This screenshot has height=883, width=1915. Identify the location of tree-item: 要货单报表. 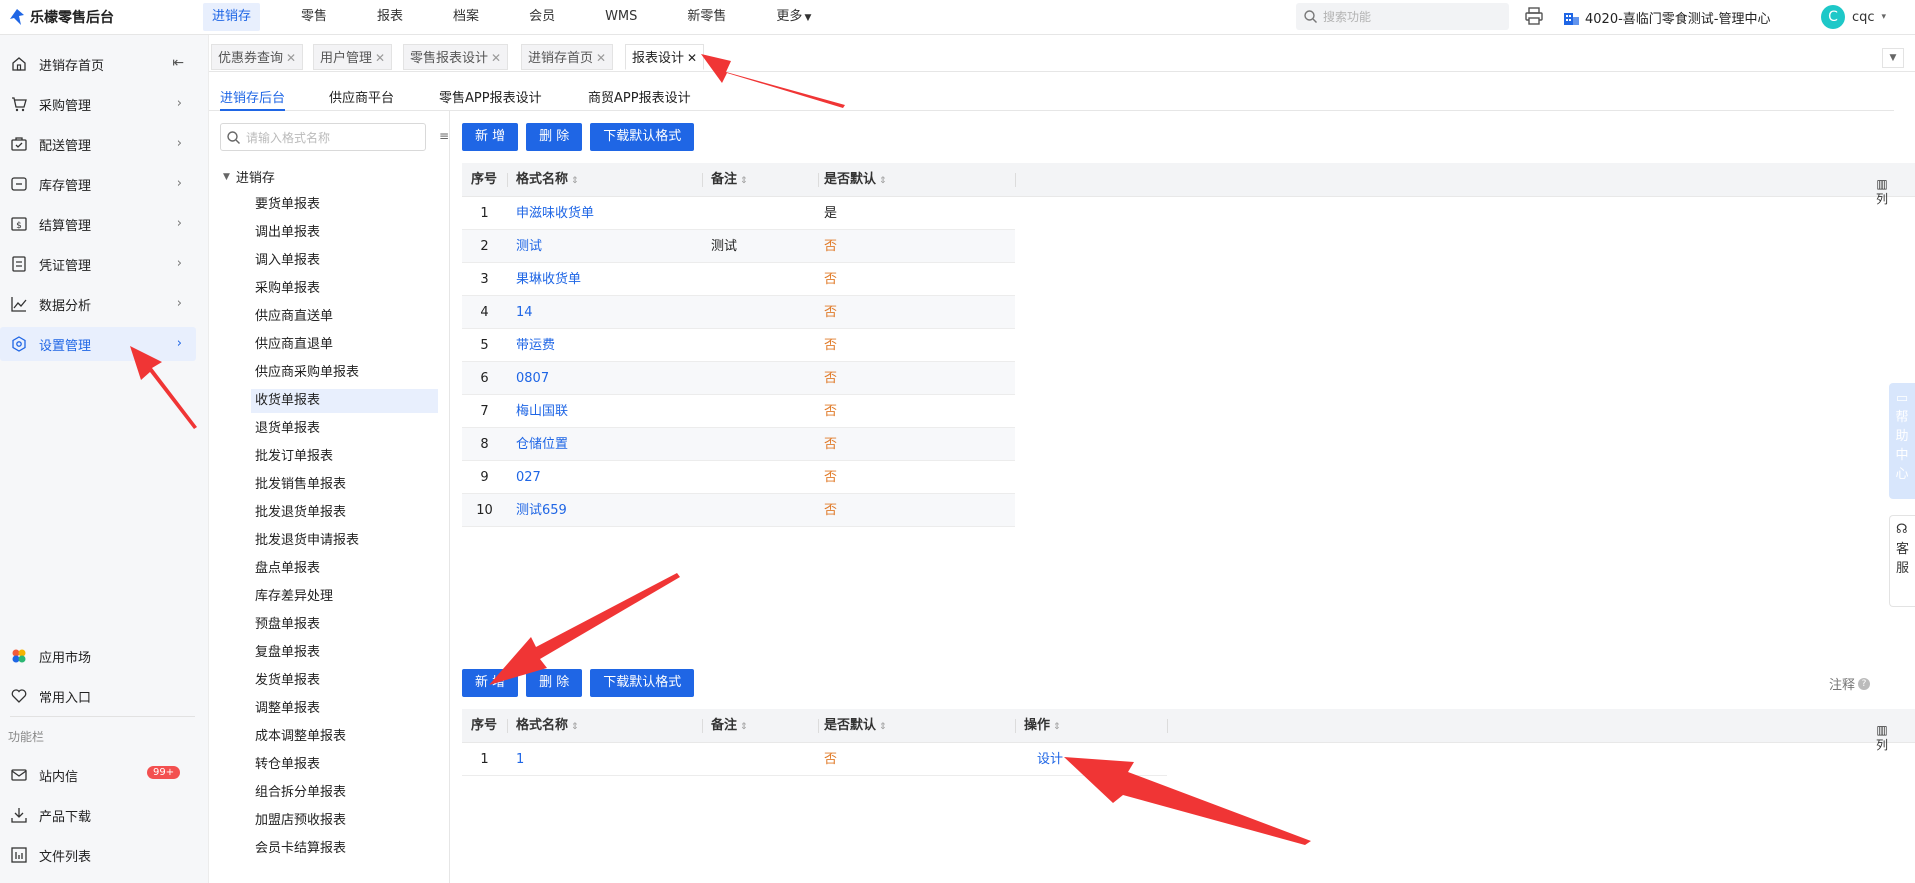
(344, 205).